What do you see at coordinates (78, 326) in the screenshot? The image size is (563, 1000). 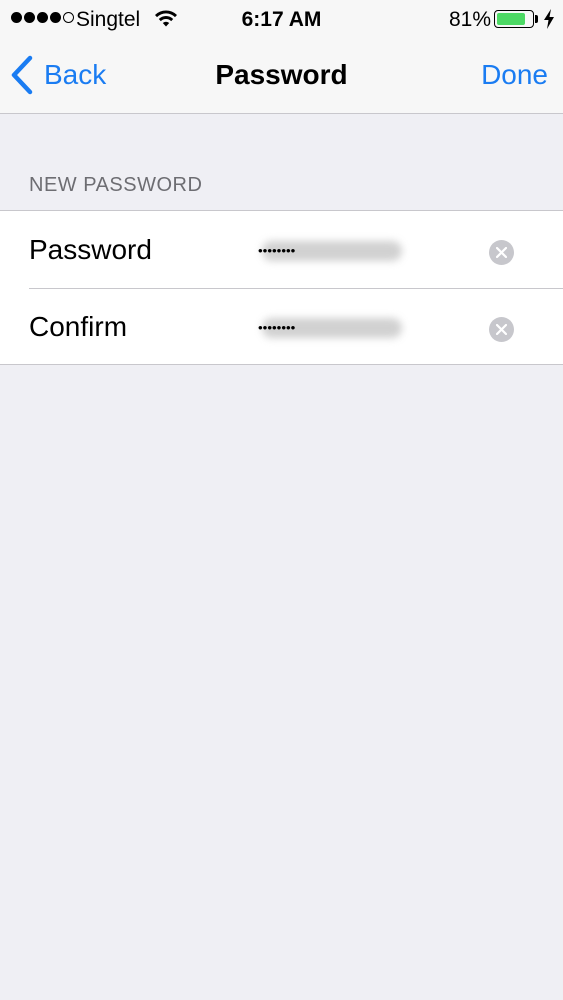 I see `confirm-label: Confirm` at bounding box center [78, 326].